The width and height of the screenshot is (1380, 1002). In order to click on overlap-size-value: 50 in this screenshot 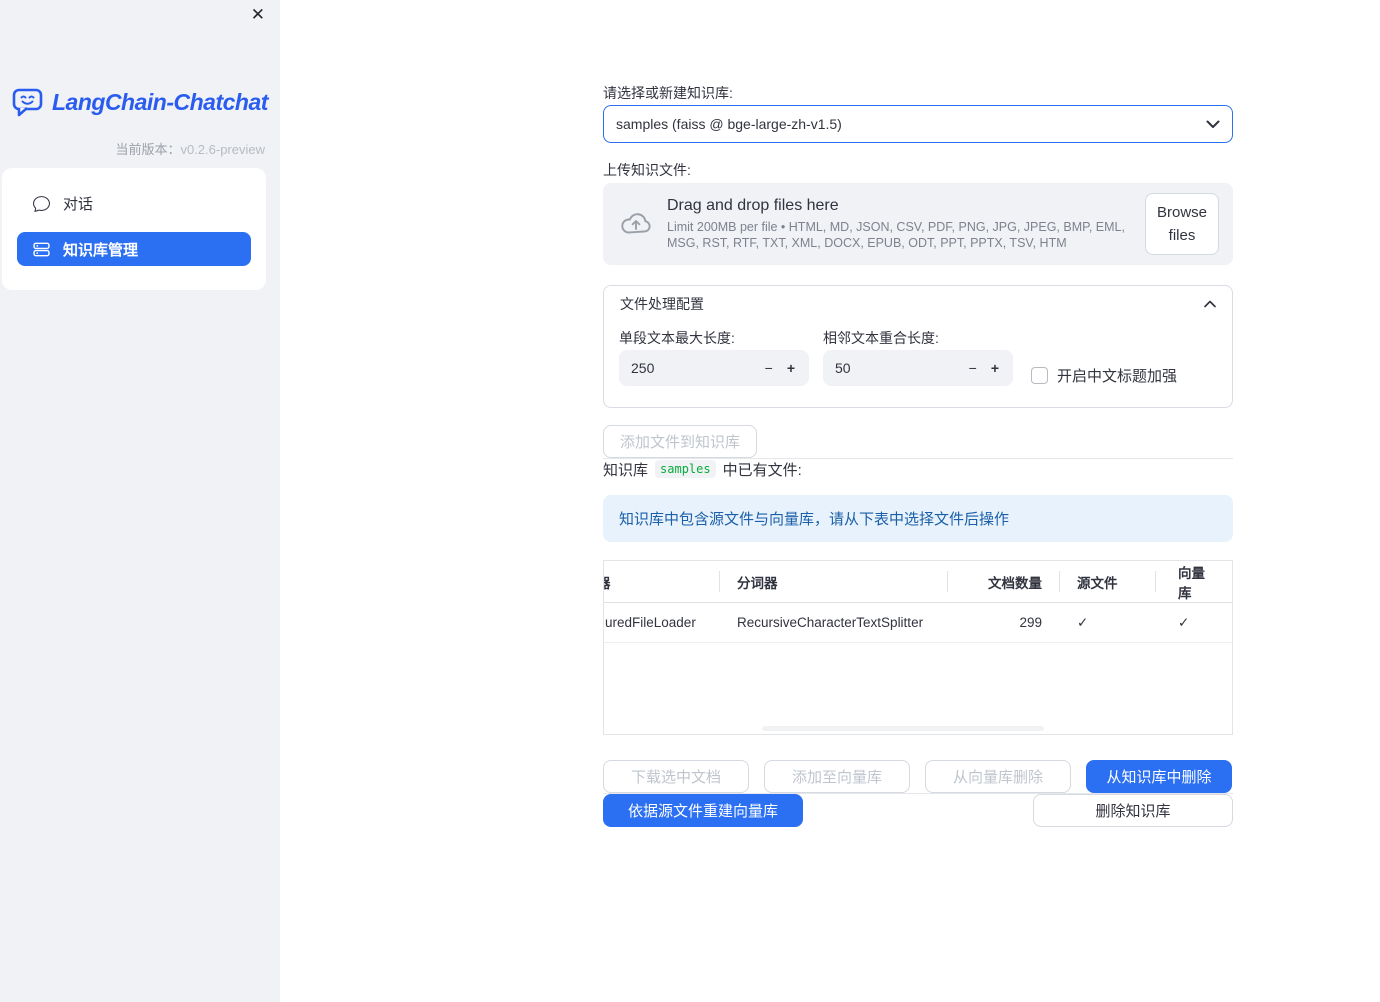, I will do `click(843, 368)`.